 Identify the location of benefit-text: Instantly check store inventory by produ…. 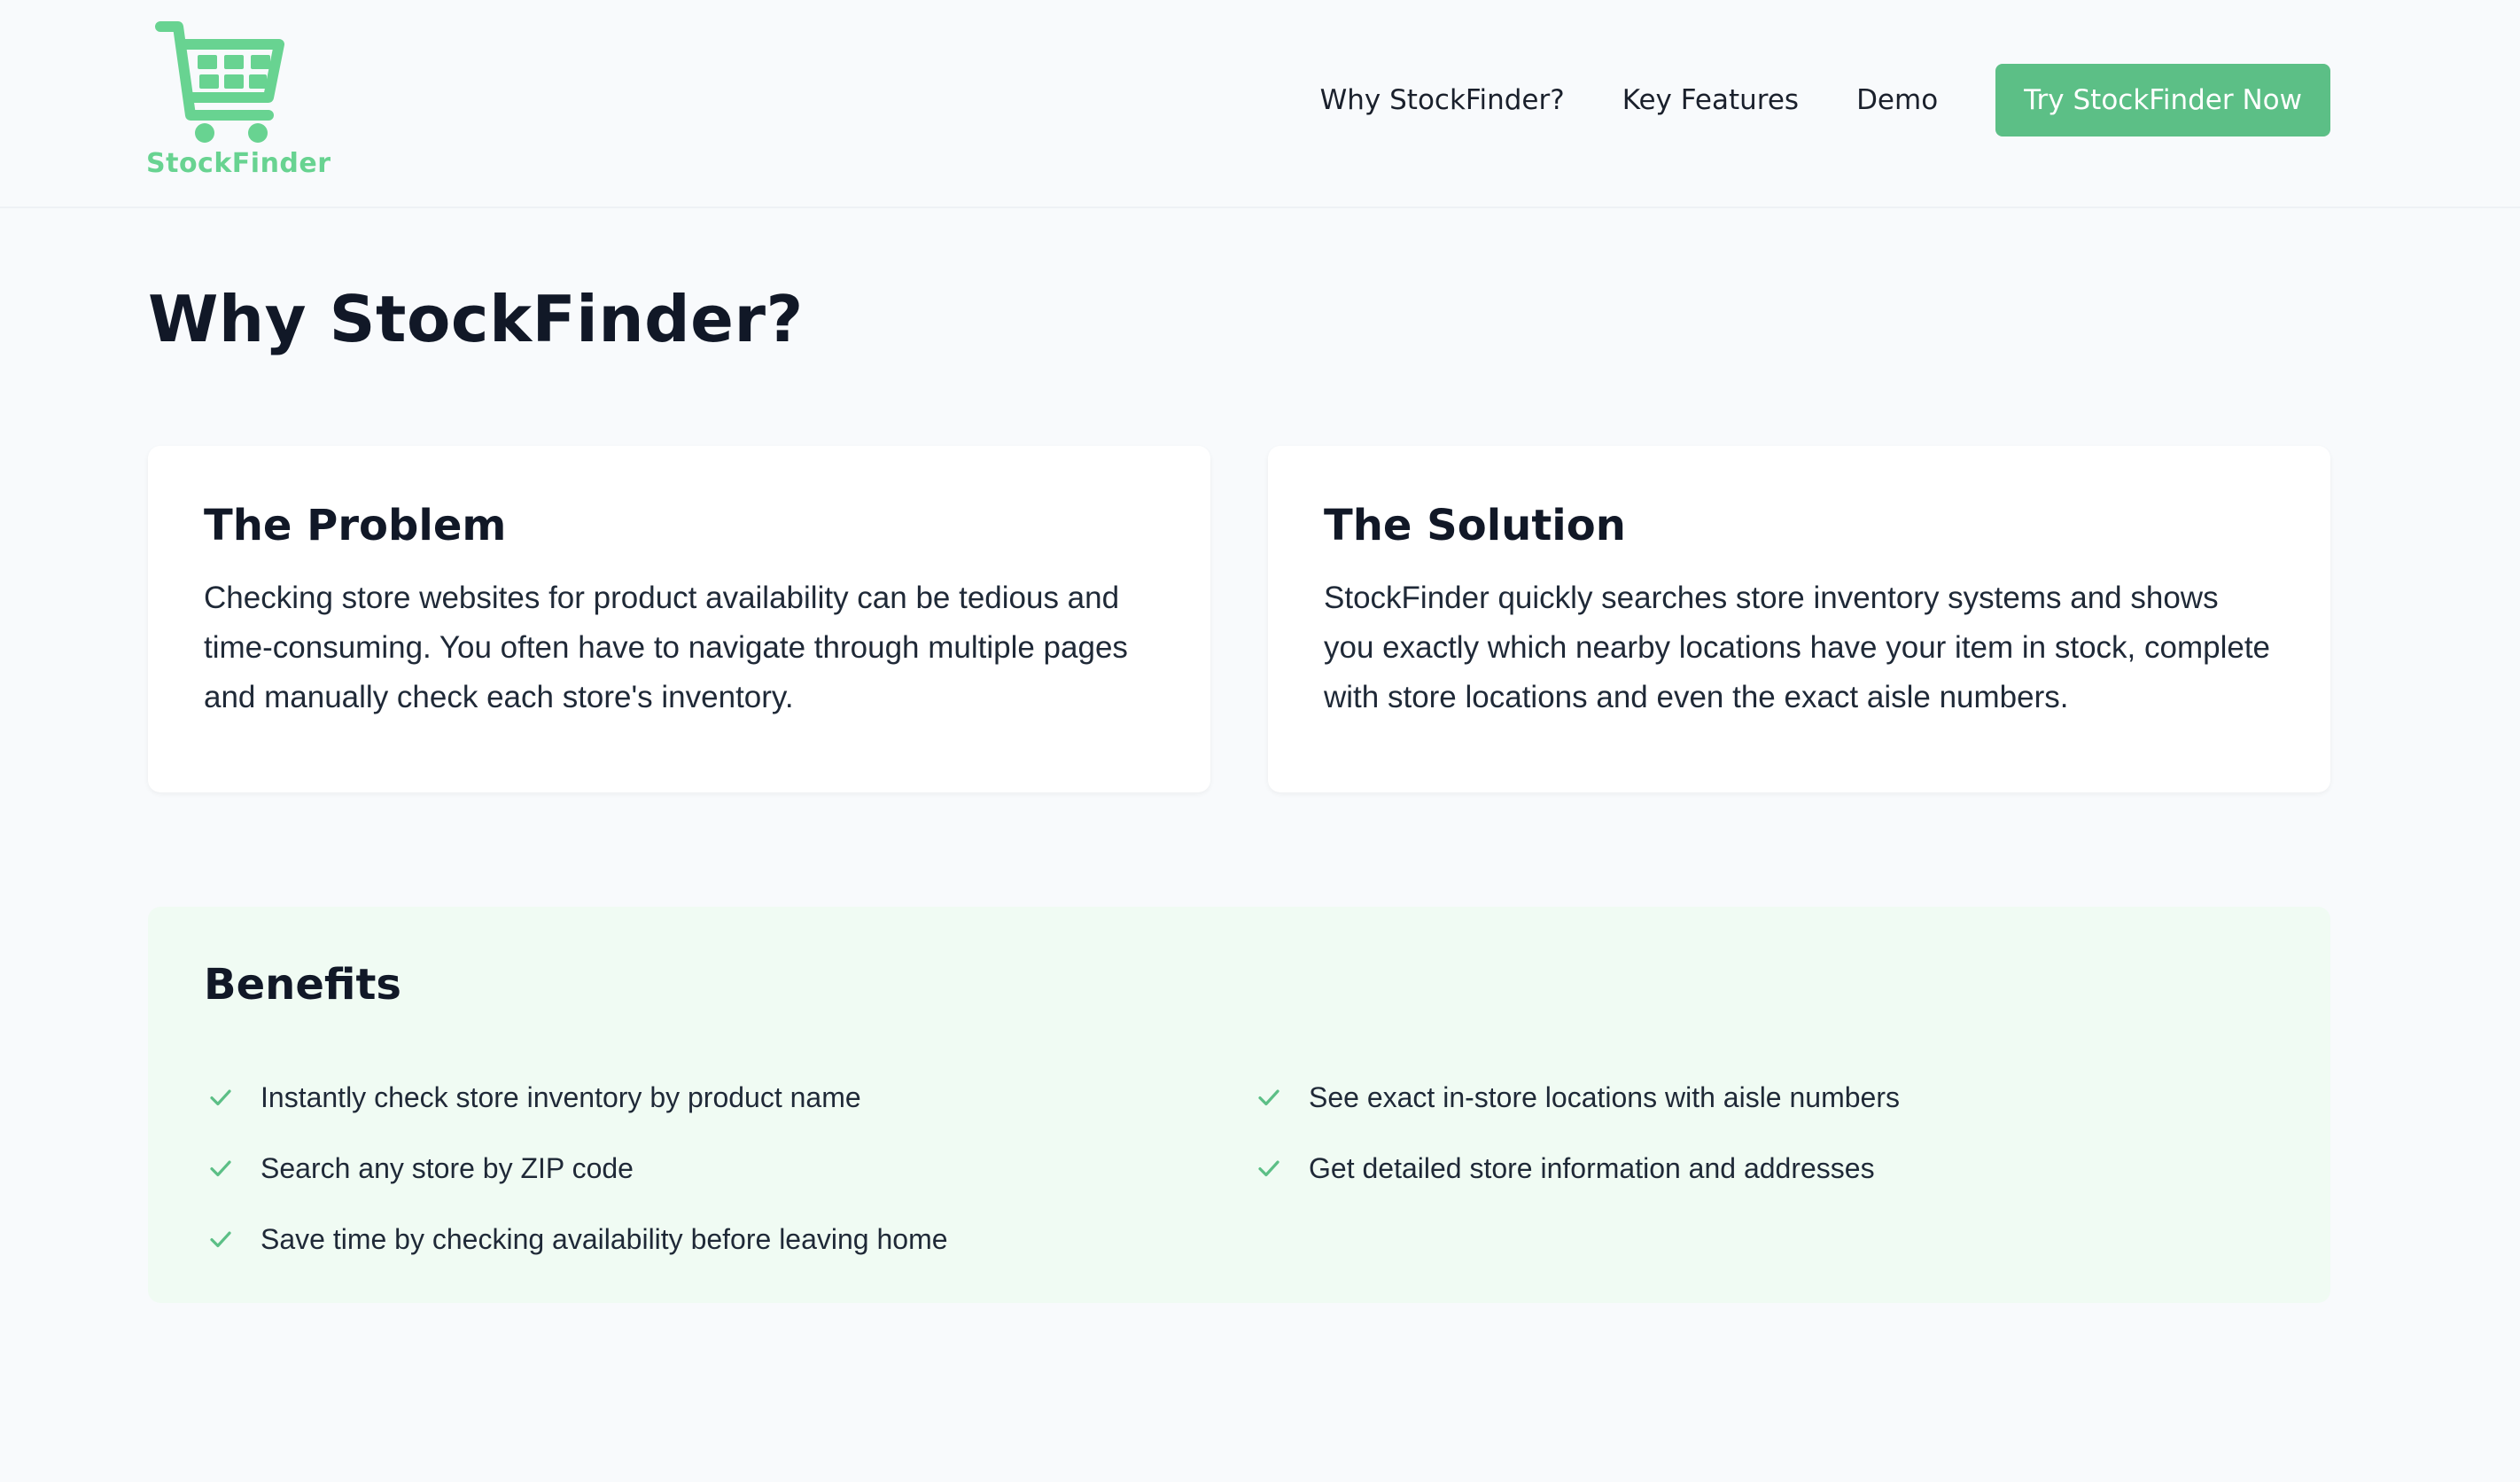
(561, 1096).